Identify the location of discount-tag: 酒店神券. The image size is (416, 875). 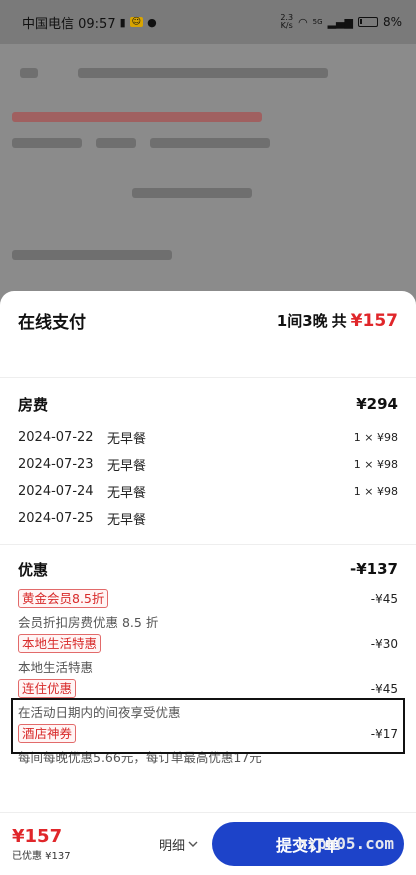
(47, 733).